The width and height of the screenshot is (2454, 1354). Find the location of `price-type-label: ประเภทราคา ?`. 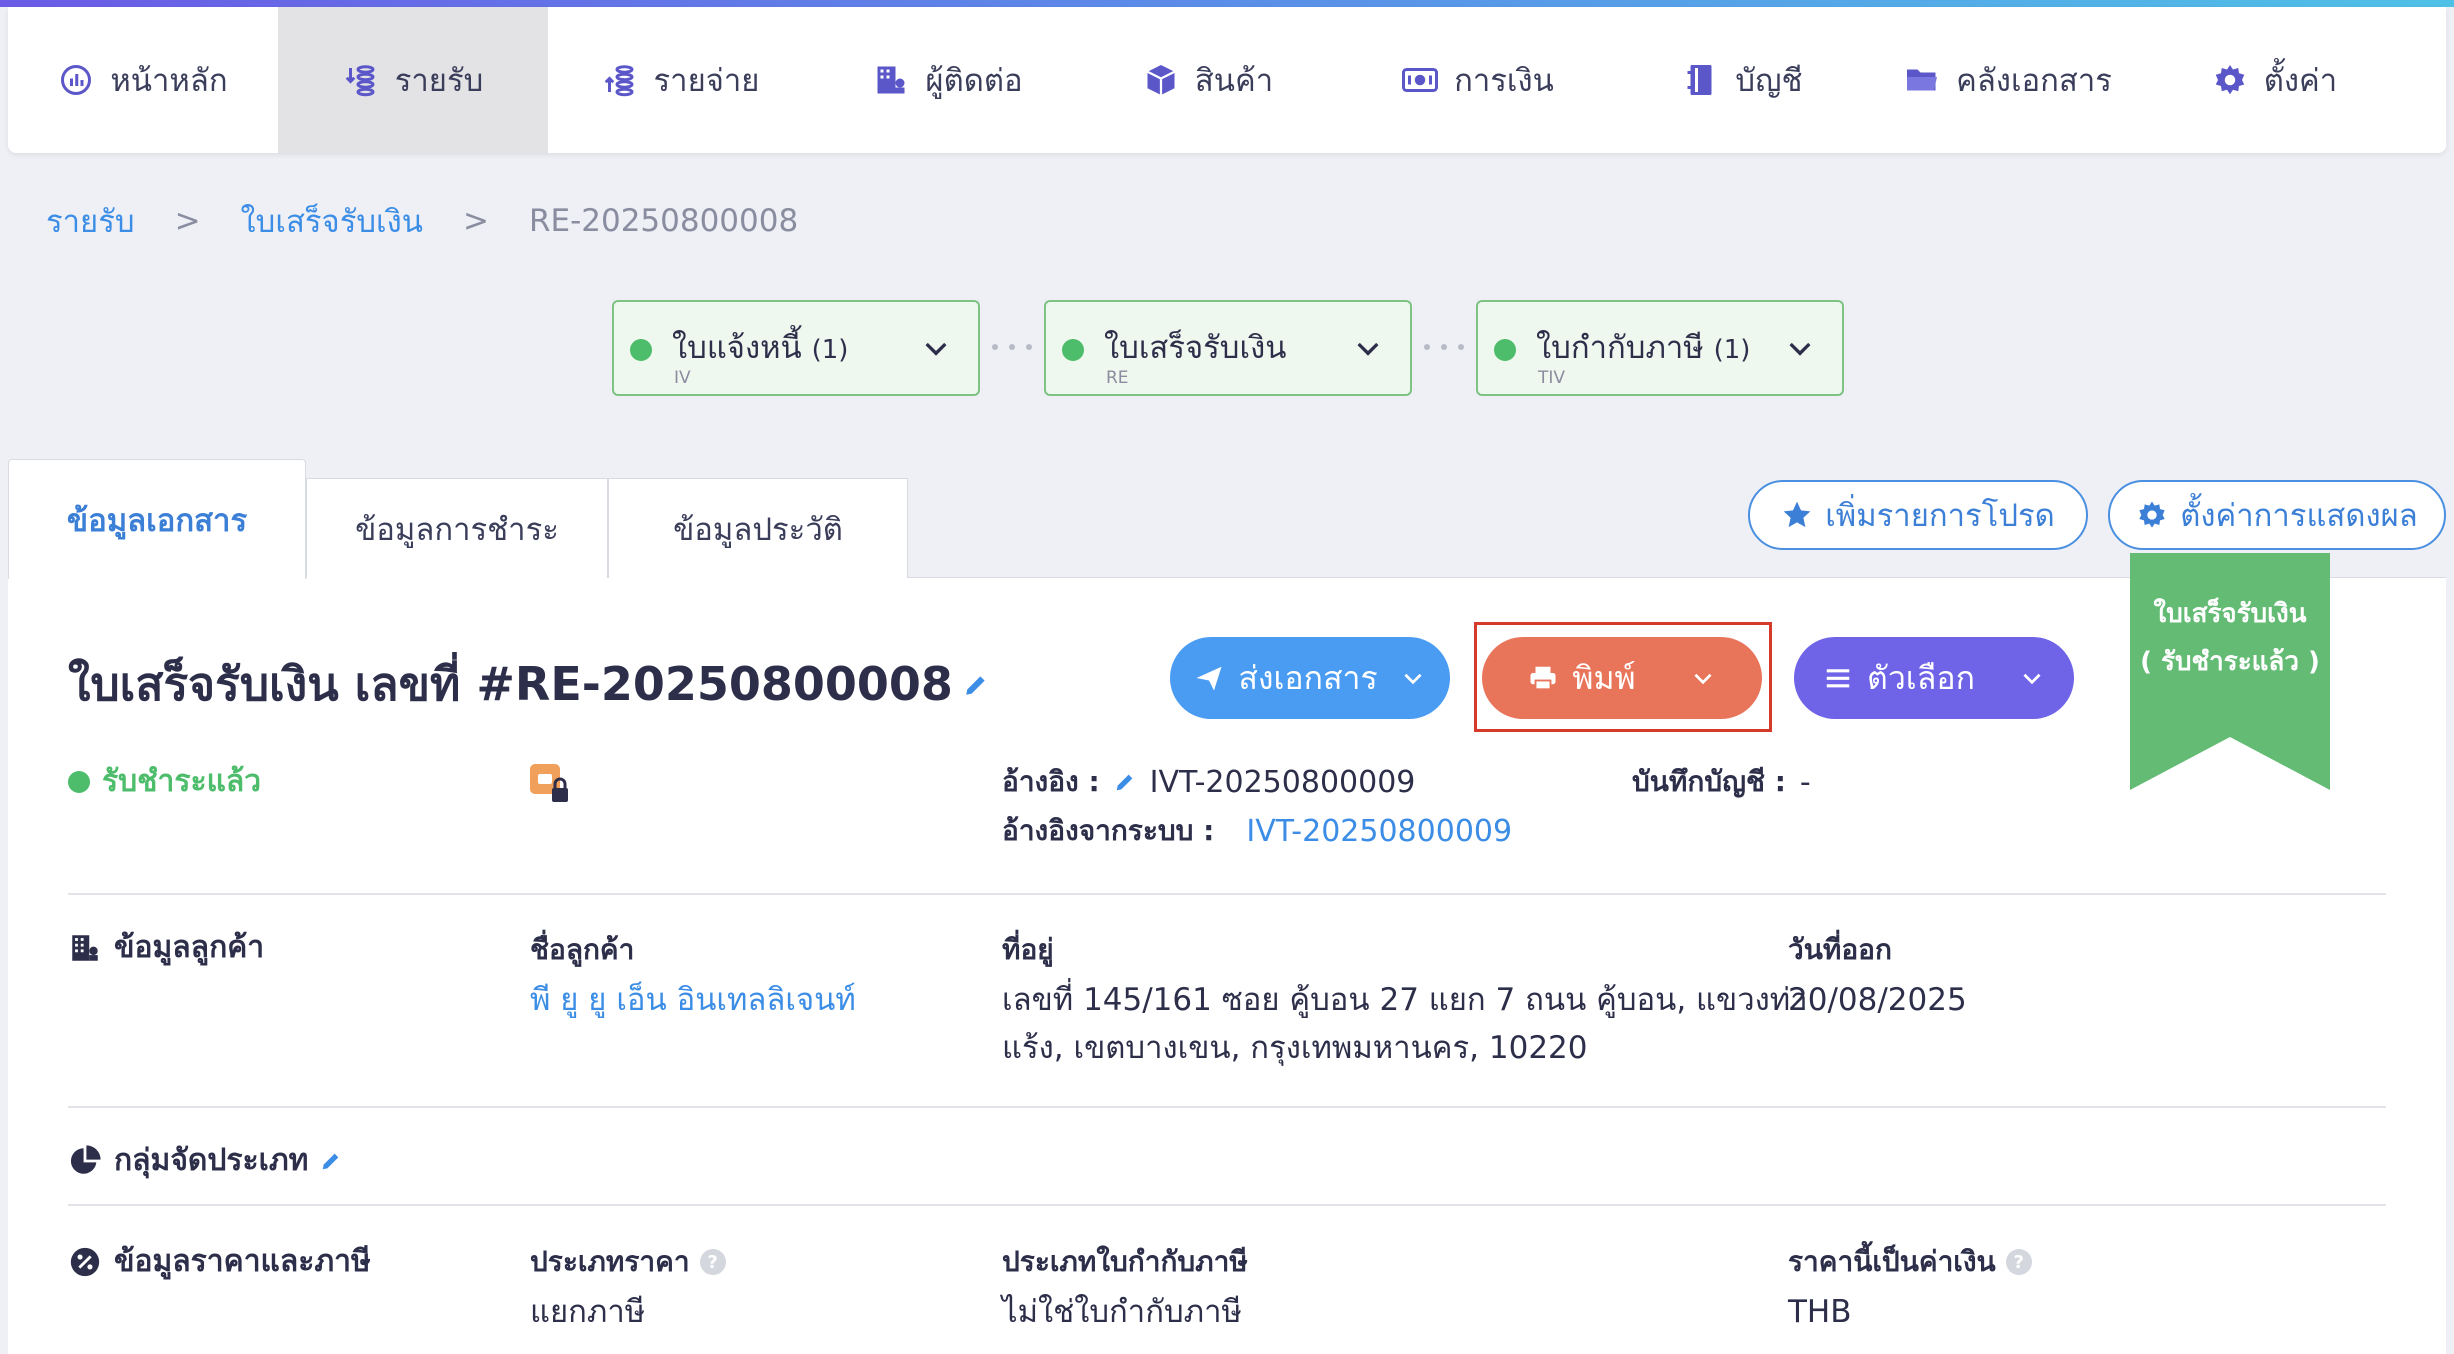

price-type-label: ประเภทราคา ? is located at coordinates (628, 1262).